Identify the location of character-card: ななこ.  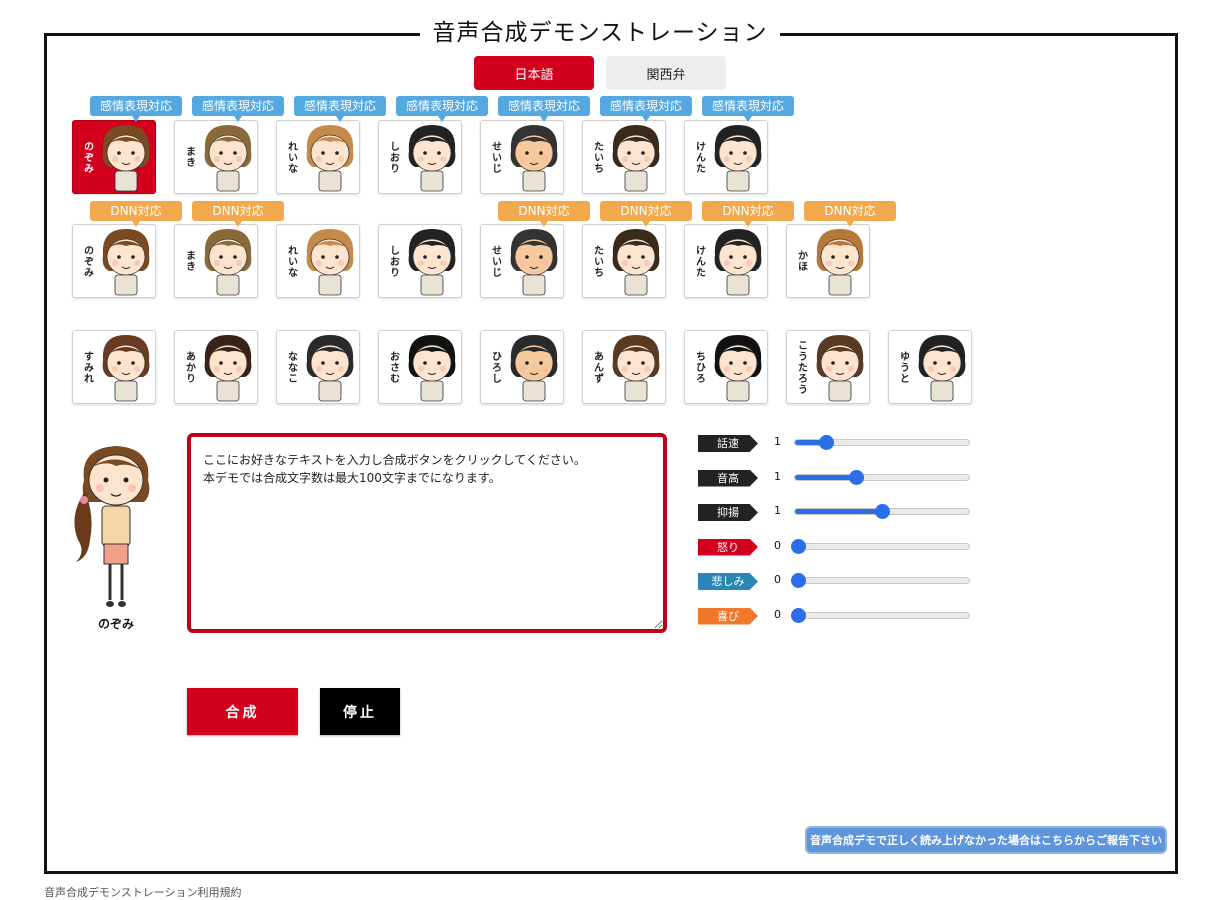
(318, 367).